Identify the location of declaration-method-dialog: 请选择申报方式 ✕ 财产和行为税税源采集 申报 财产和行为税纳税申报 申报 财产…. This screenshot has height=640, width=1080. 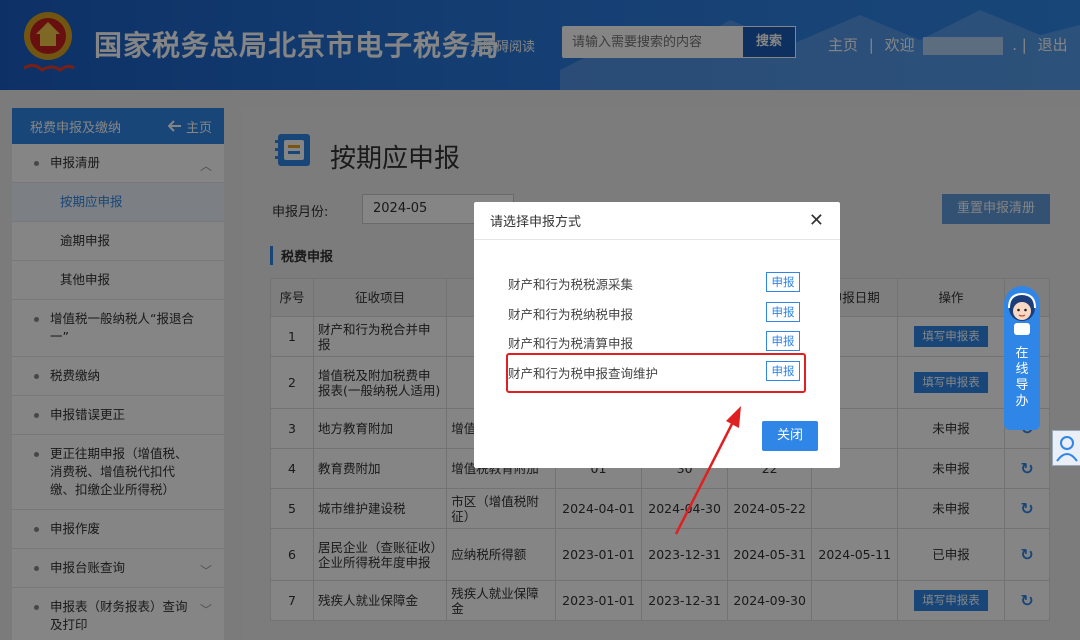
(657, 335).